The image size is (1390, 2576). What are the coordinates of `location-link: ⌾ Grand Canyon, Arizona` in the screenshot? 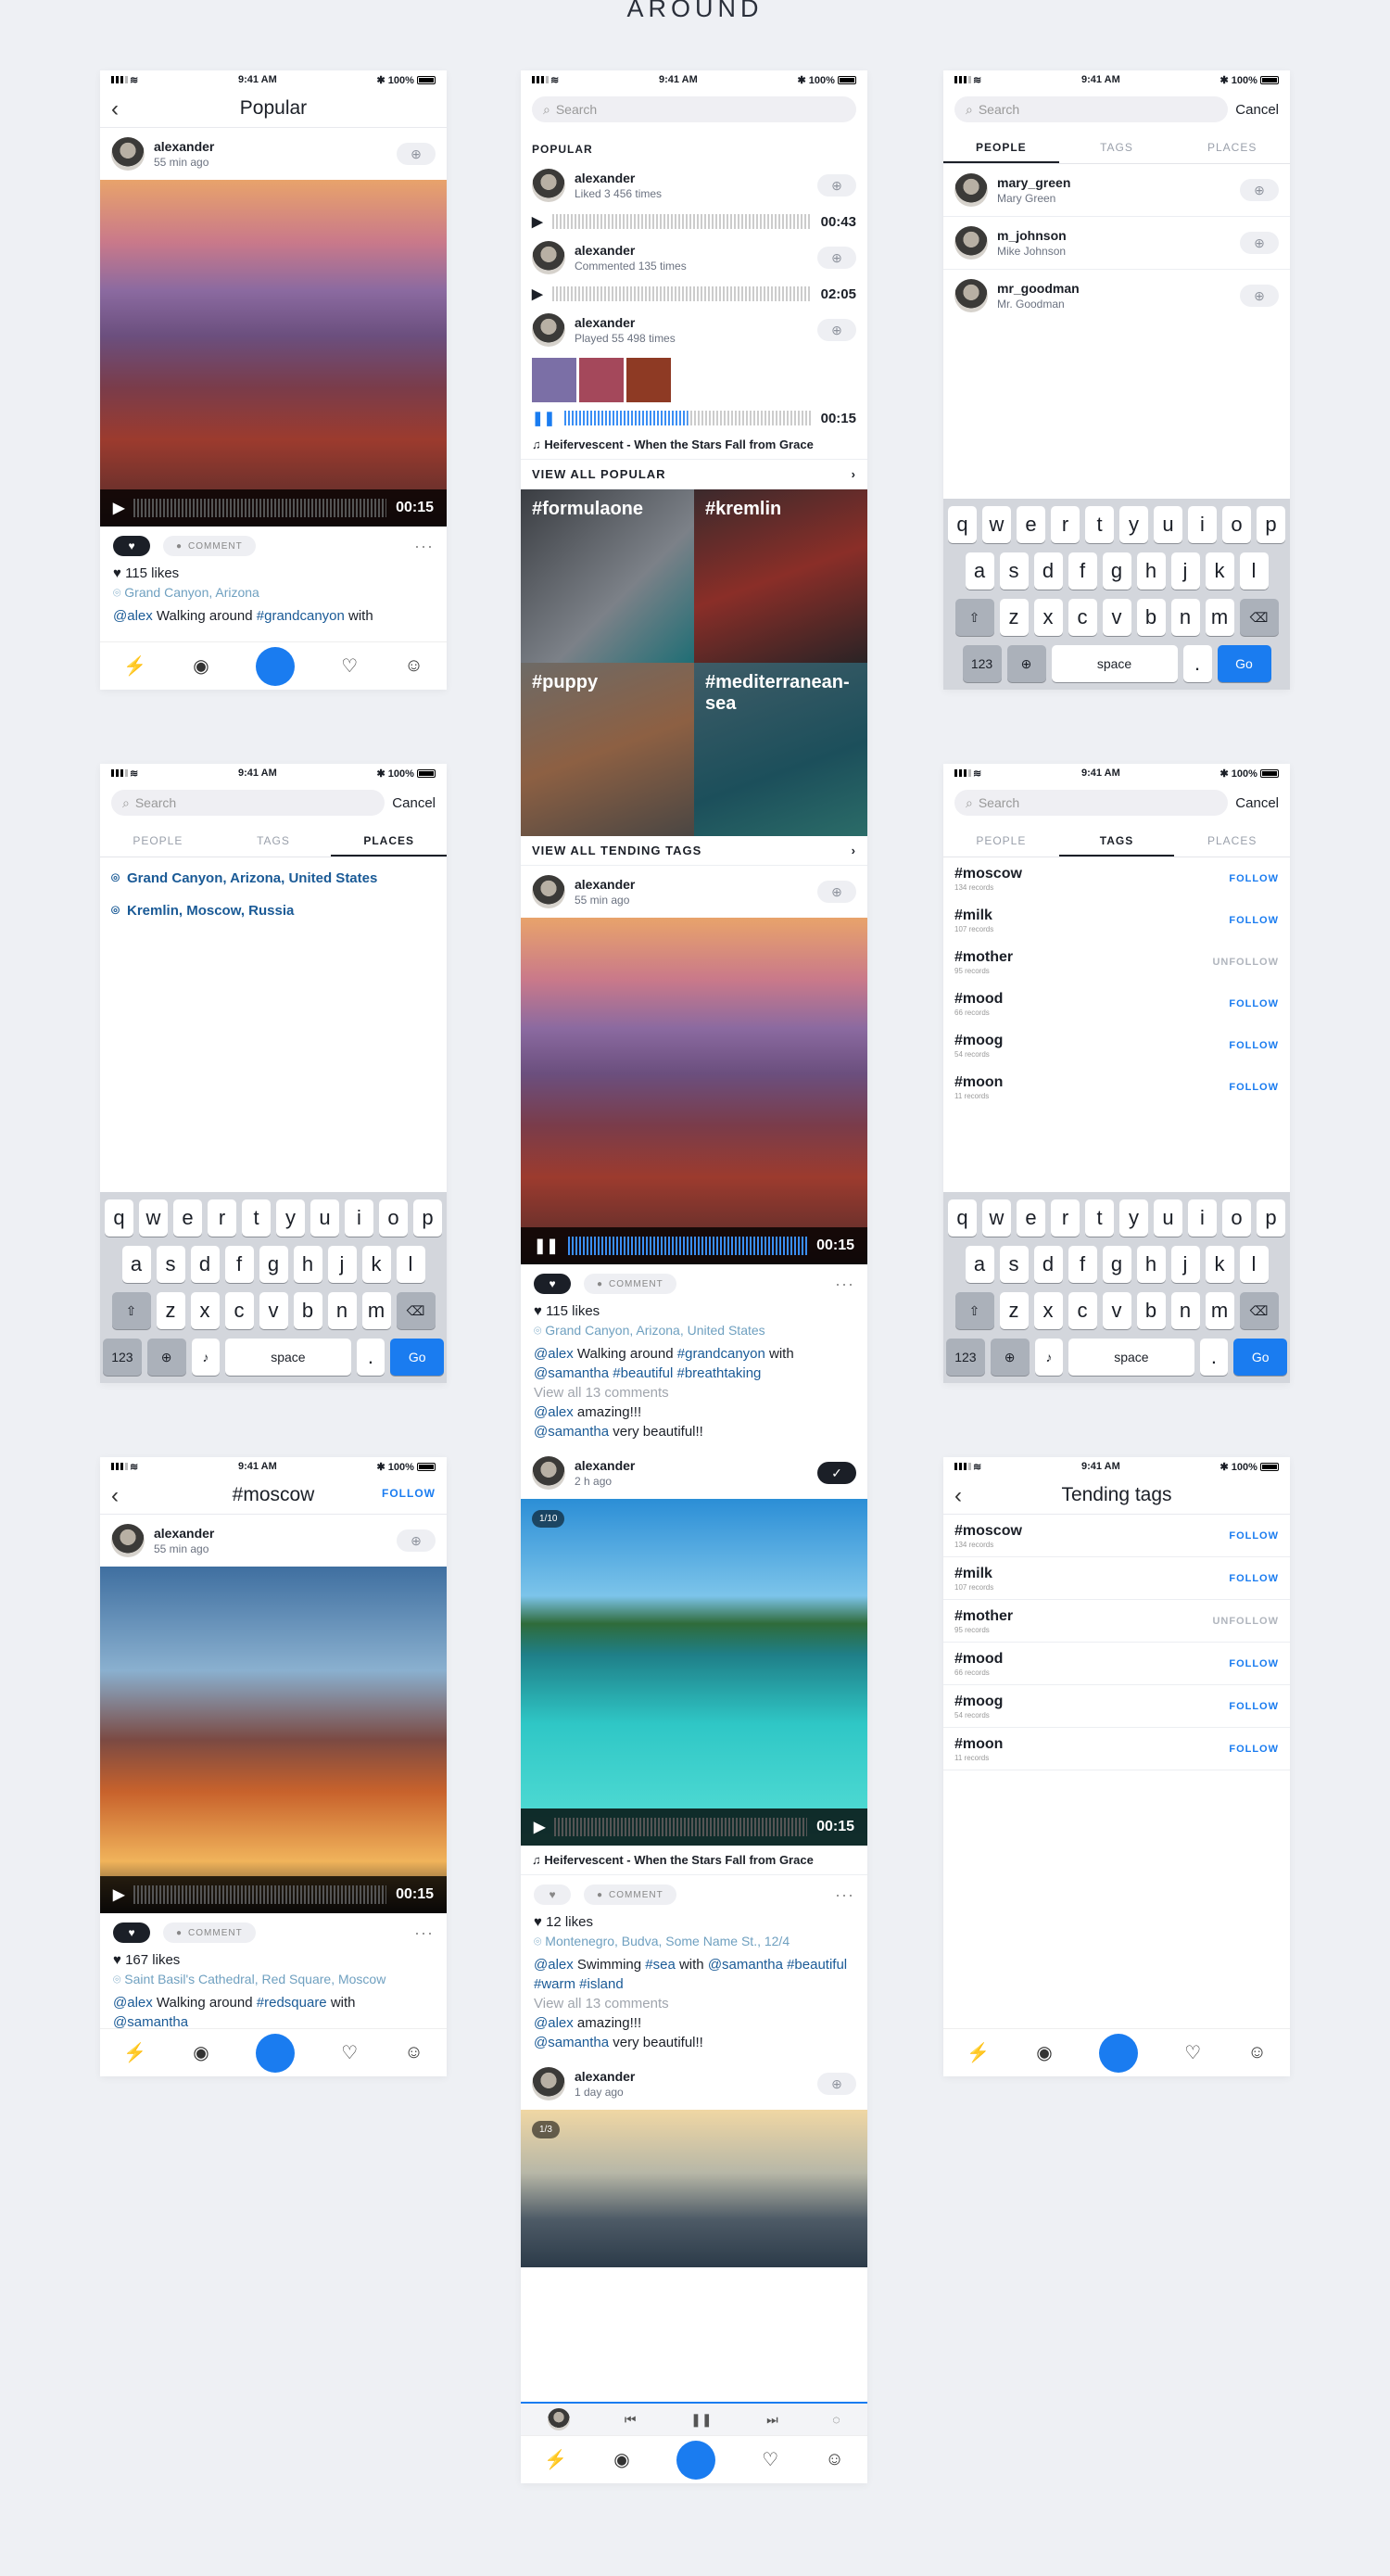 It's located at (273, 591).